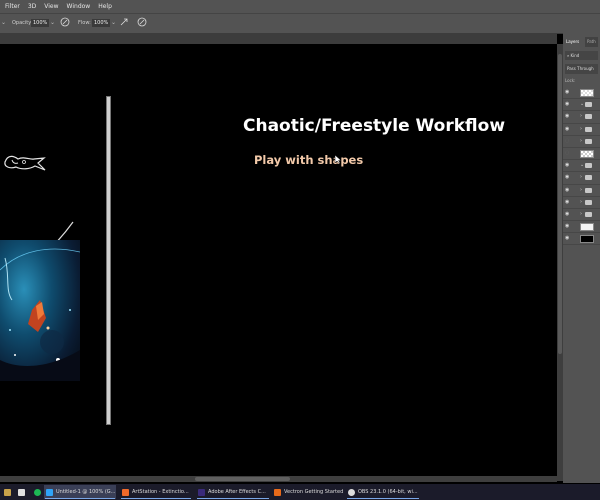 The height and width of the screenshot is (500, 600). What do you see at coordinates (3, 22) in the screenshot?
I see `chevron-down-icon: ⌄` at bounding box center [3, 22].